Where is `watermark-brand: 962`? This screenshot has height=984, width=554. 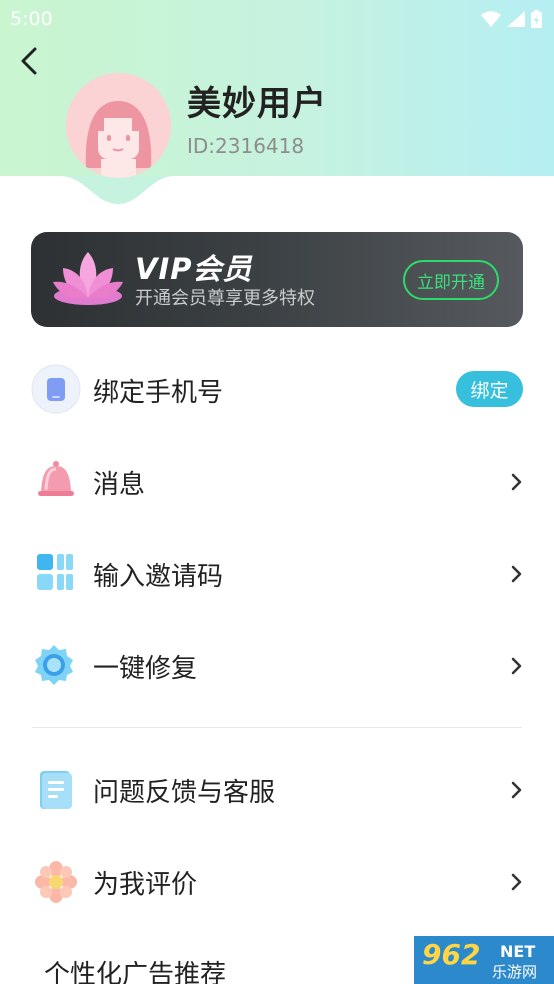 watermark-brand: 962 is located at coordinates (451, 954).